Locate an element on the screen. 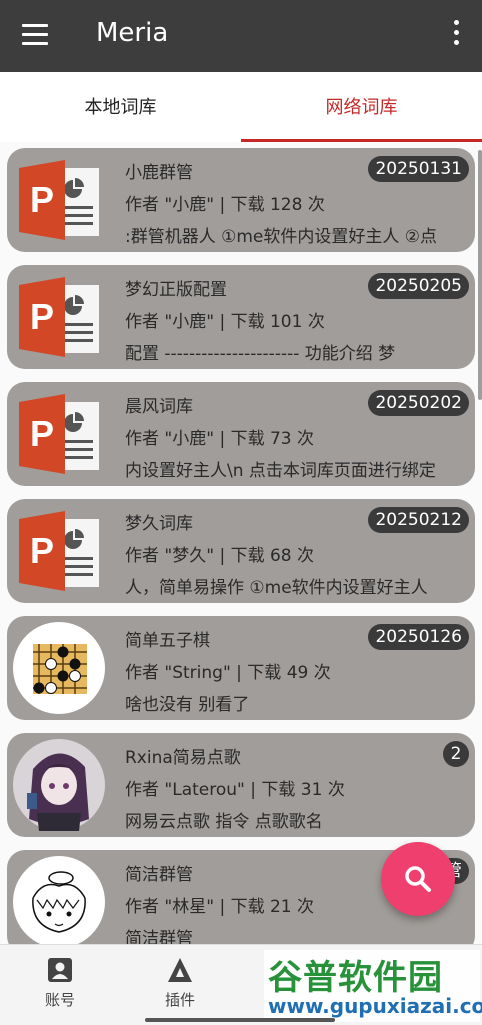 This screenshot has width=482, height=1025. anime-avatar-icon is located at coordinates (59, 785).